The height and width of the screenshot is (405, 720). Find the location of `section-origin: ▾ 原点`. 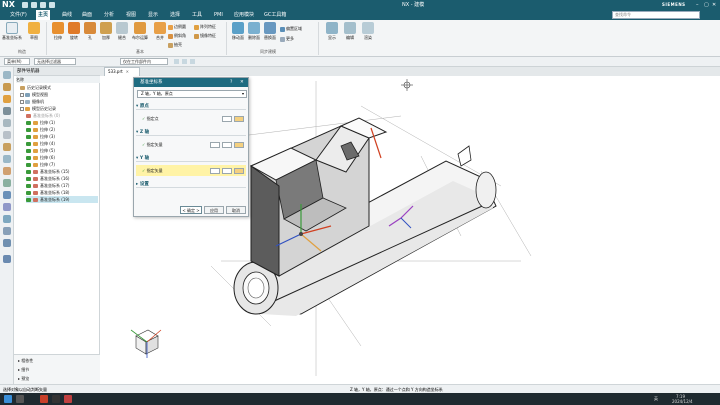

section-origin: ▾ 原点 is located at coordinates (191, 106).